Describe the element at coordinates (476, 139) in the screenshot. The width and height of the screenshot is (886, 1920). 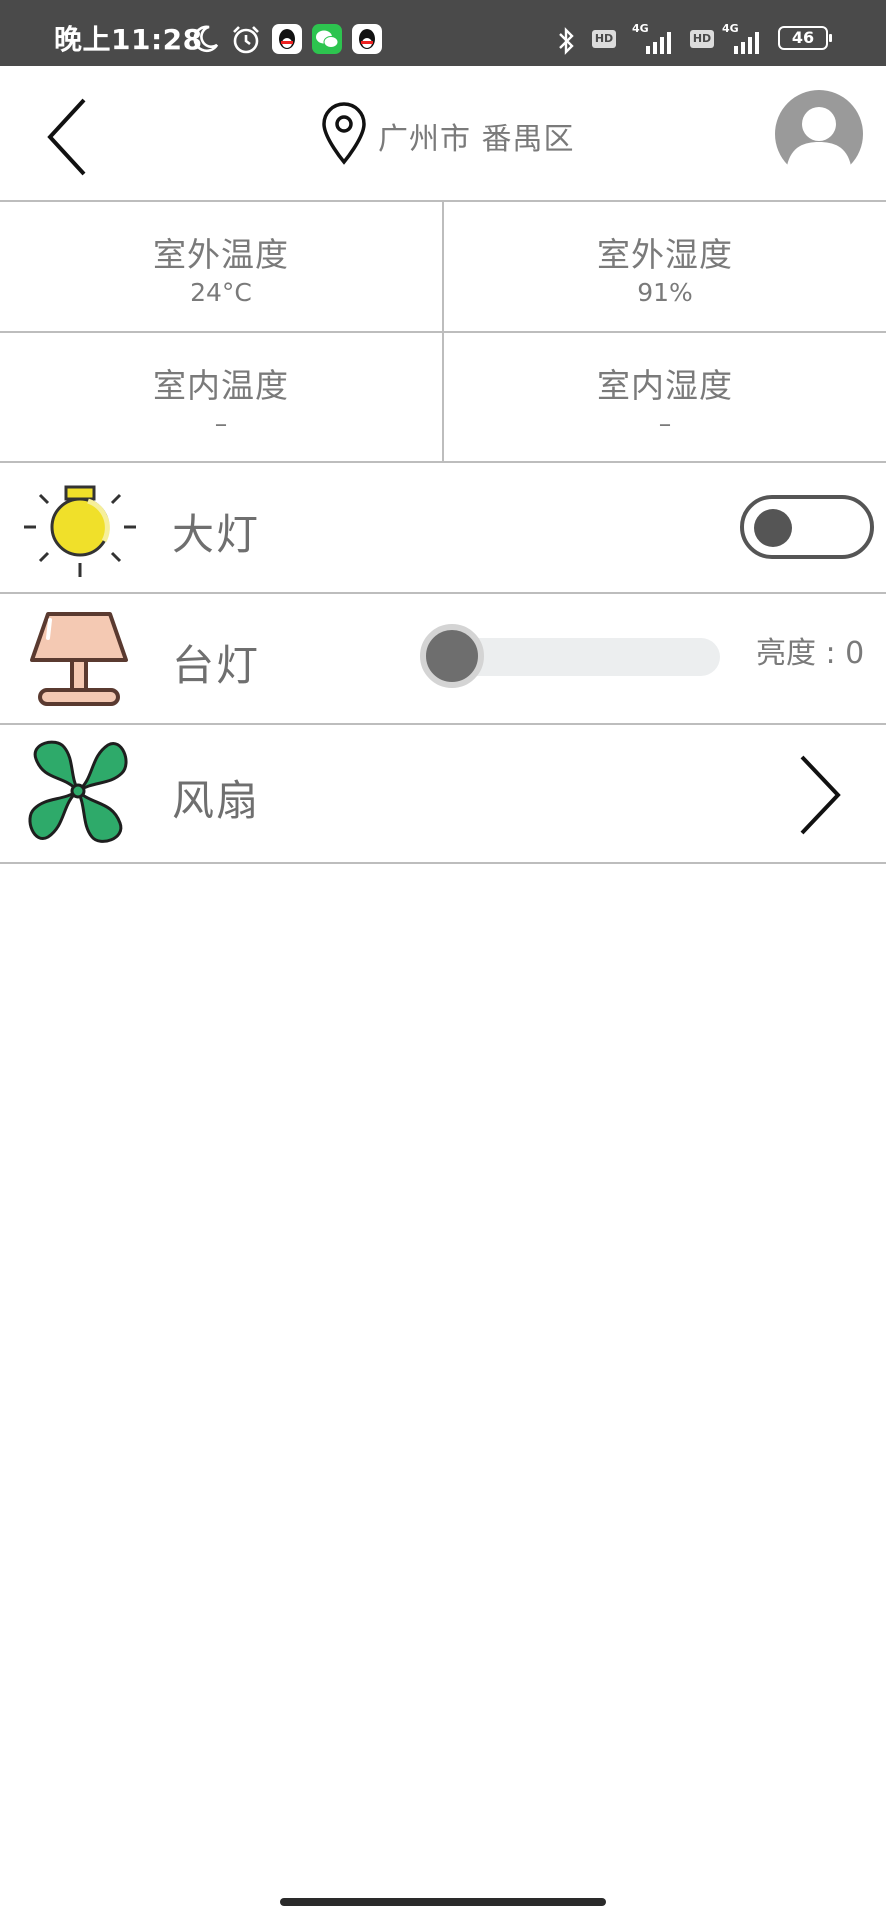
I see `location-text: 广州市 番禺区` at that location.